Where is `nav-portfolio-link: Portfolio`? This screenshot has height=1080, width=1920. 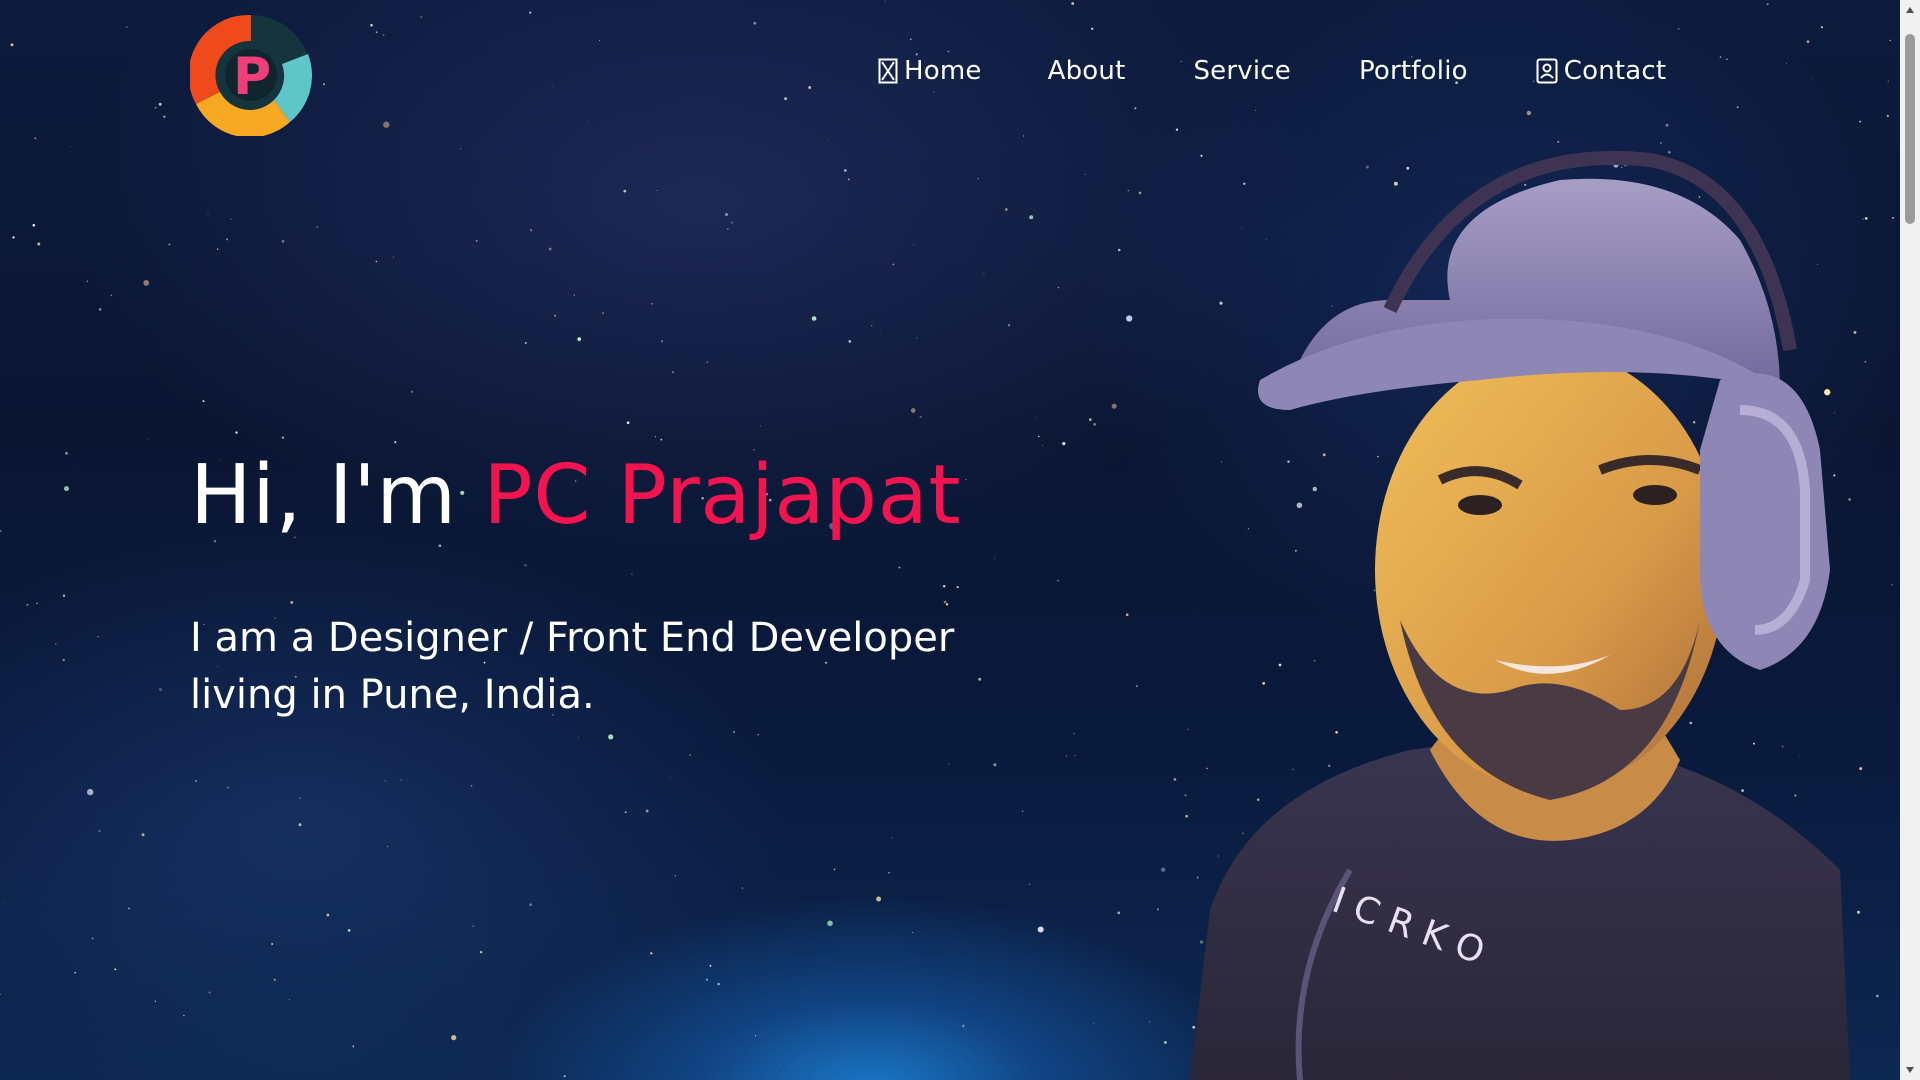
nav-portfolio-link: Portfolio is located at coordinates (1413, 71).